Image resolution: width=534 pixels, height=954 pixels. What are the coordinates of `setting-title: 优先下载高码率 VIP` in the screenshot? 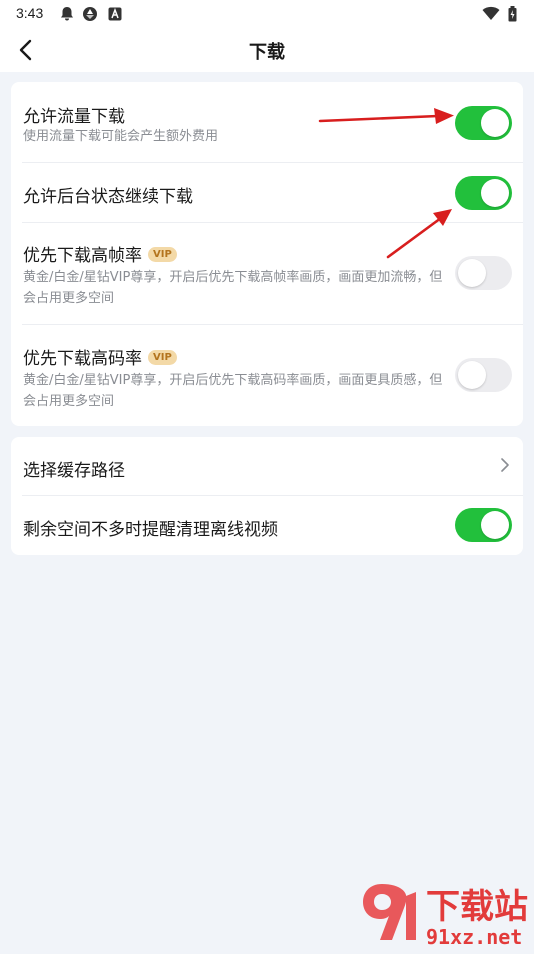 It's located at (100, 356).